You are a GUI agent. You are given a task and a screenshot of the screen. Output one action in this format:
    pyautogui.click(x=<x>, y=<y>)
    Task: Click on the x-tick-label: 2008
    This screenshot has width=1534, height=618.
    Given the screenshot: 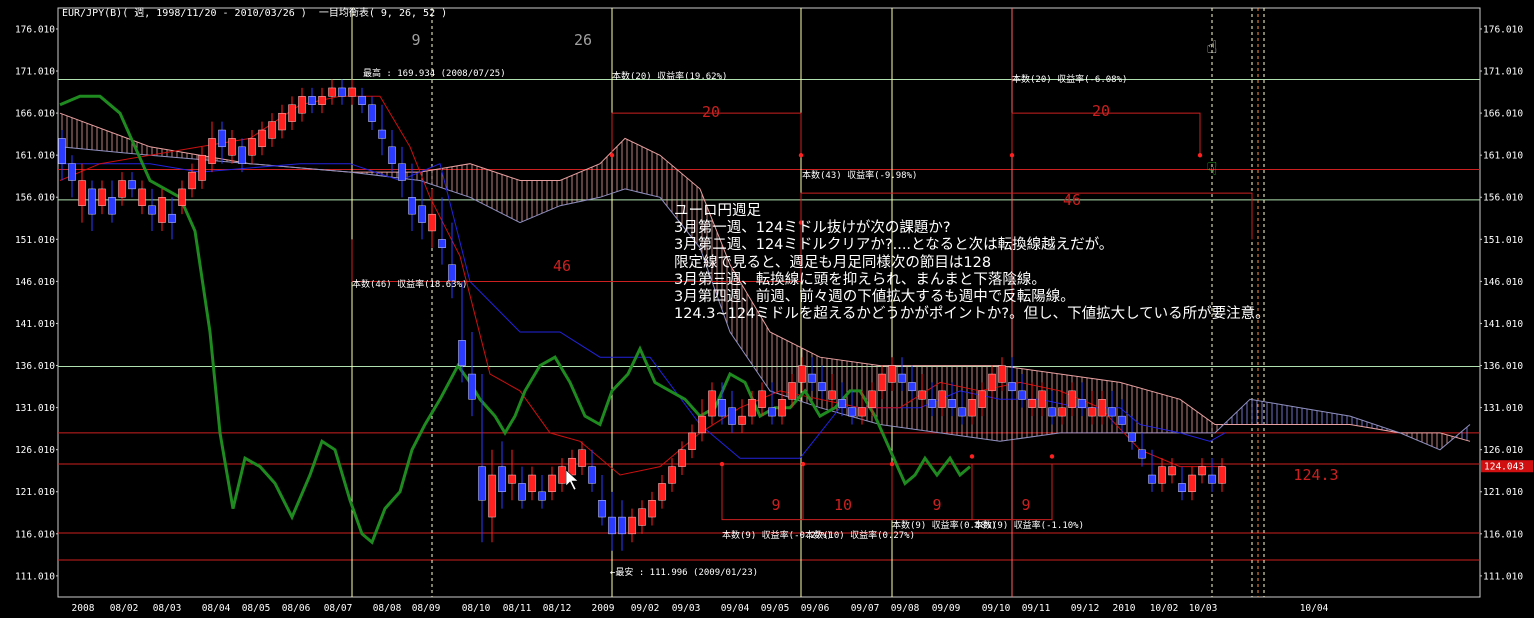 What is the action you would take?
    pyautogui.click(x=83, y=608)
    